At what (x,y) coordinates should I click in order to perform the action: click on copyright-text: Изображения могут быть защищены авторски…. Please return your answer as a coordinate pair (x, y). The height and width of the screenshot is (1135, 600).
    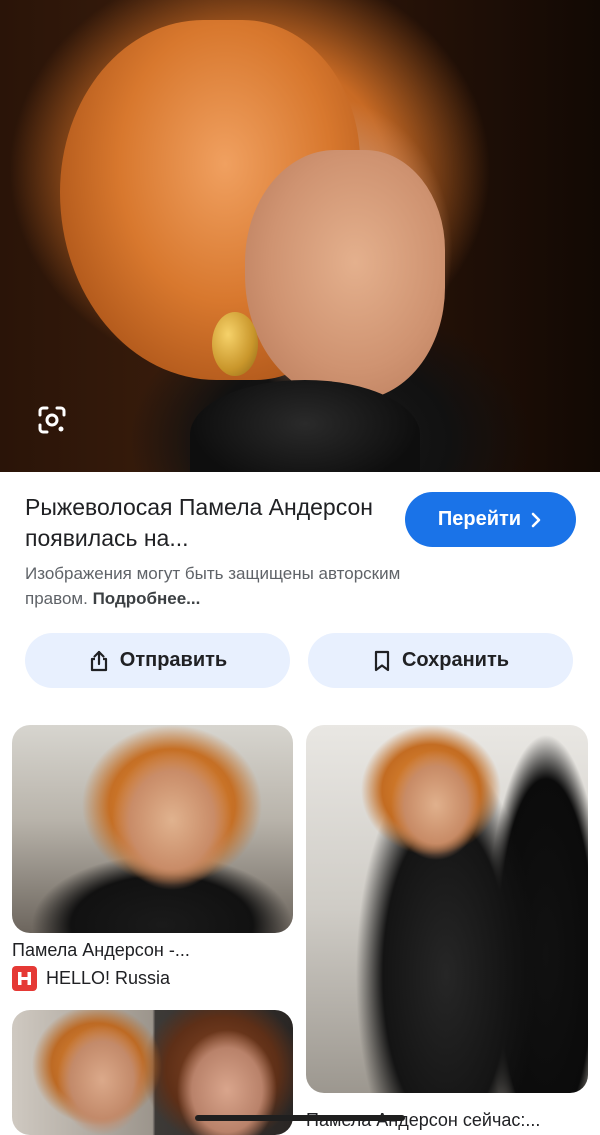
    Looking at the image, I should click on (213, 586).